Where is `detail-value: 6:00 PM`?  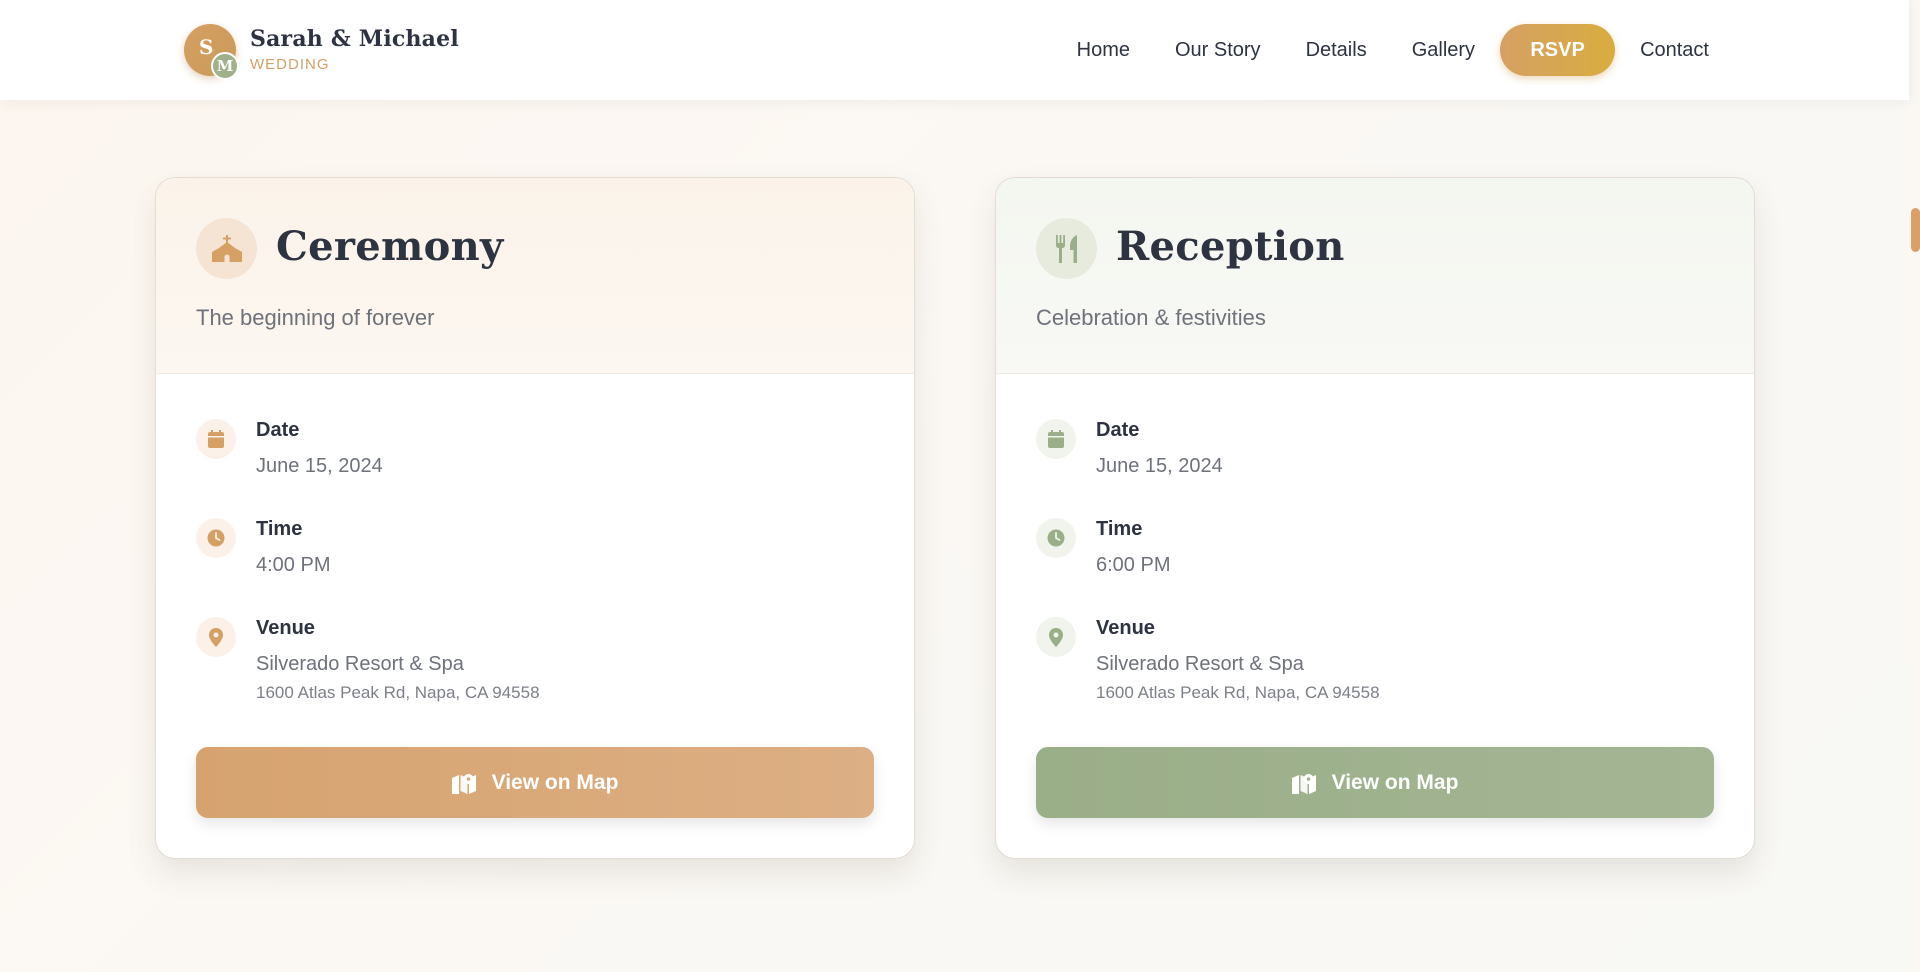 detail-value: 6:00 PM is located at coordinates (1133, 565).